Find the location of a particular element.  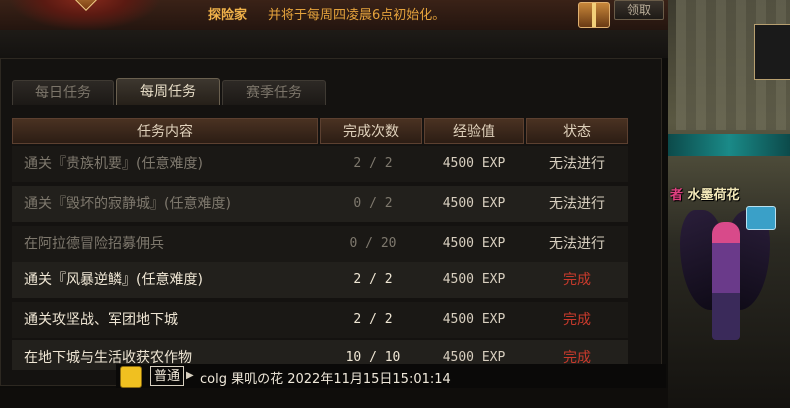

panel-top-edge is located at coordinates (334, 44).